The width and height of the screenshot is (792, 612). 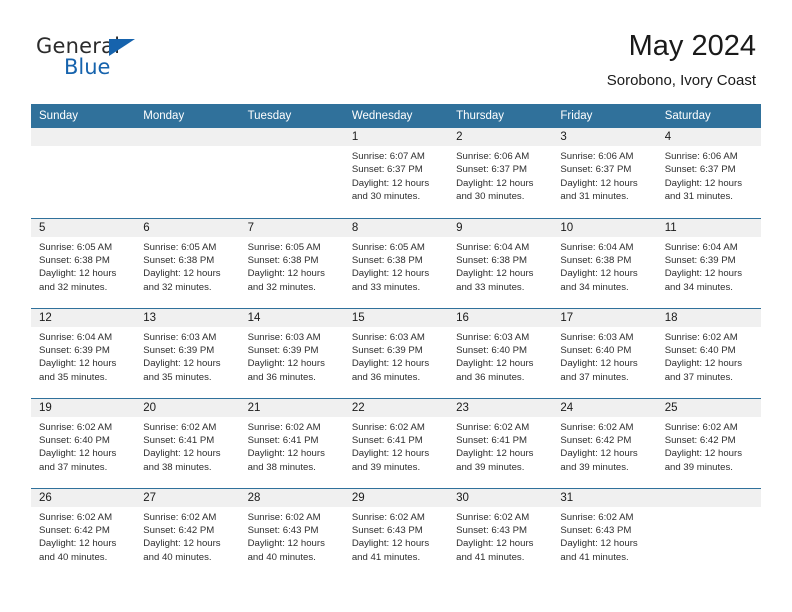 I want to click on sunset-text: Sunset: 6:43 PM, so click(x=283, y=530).